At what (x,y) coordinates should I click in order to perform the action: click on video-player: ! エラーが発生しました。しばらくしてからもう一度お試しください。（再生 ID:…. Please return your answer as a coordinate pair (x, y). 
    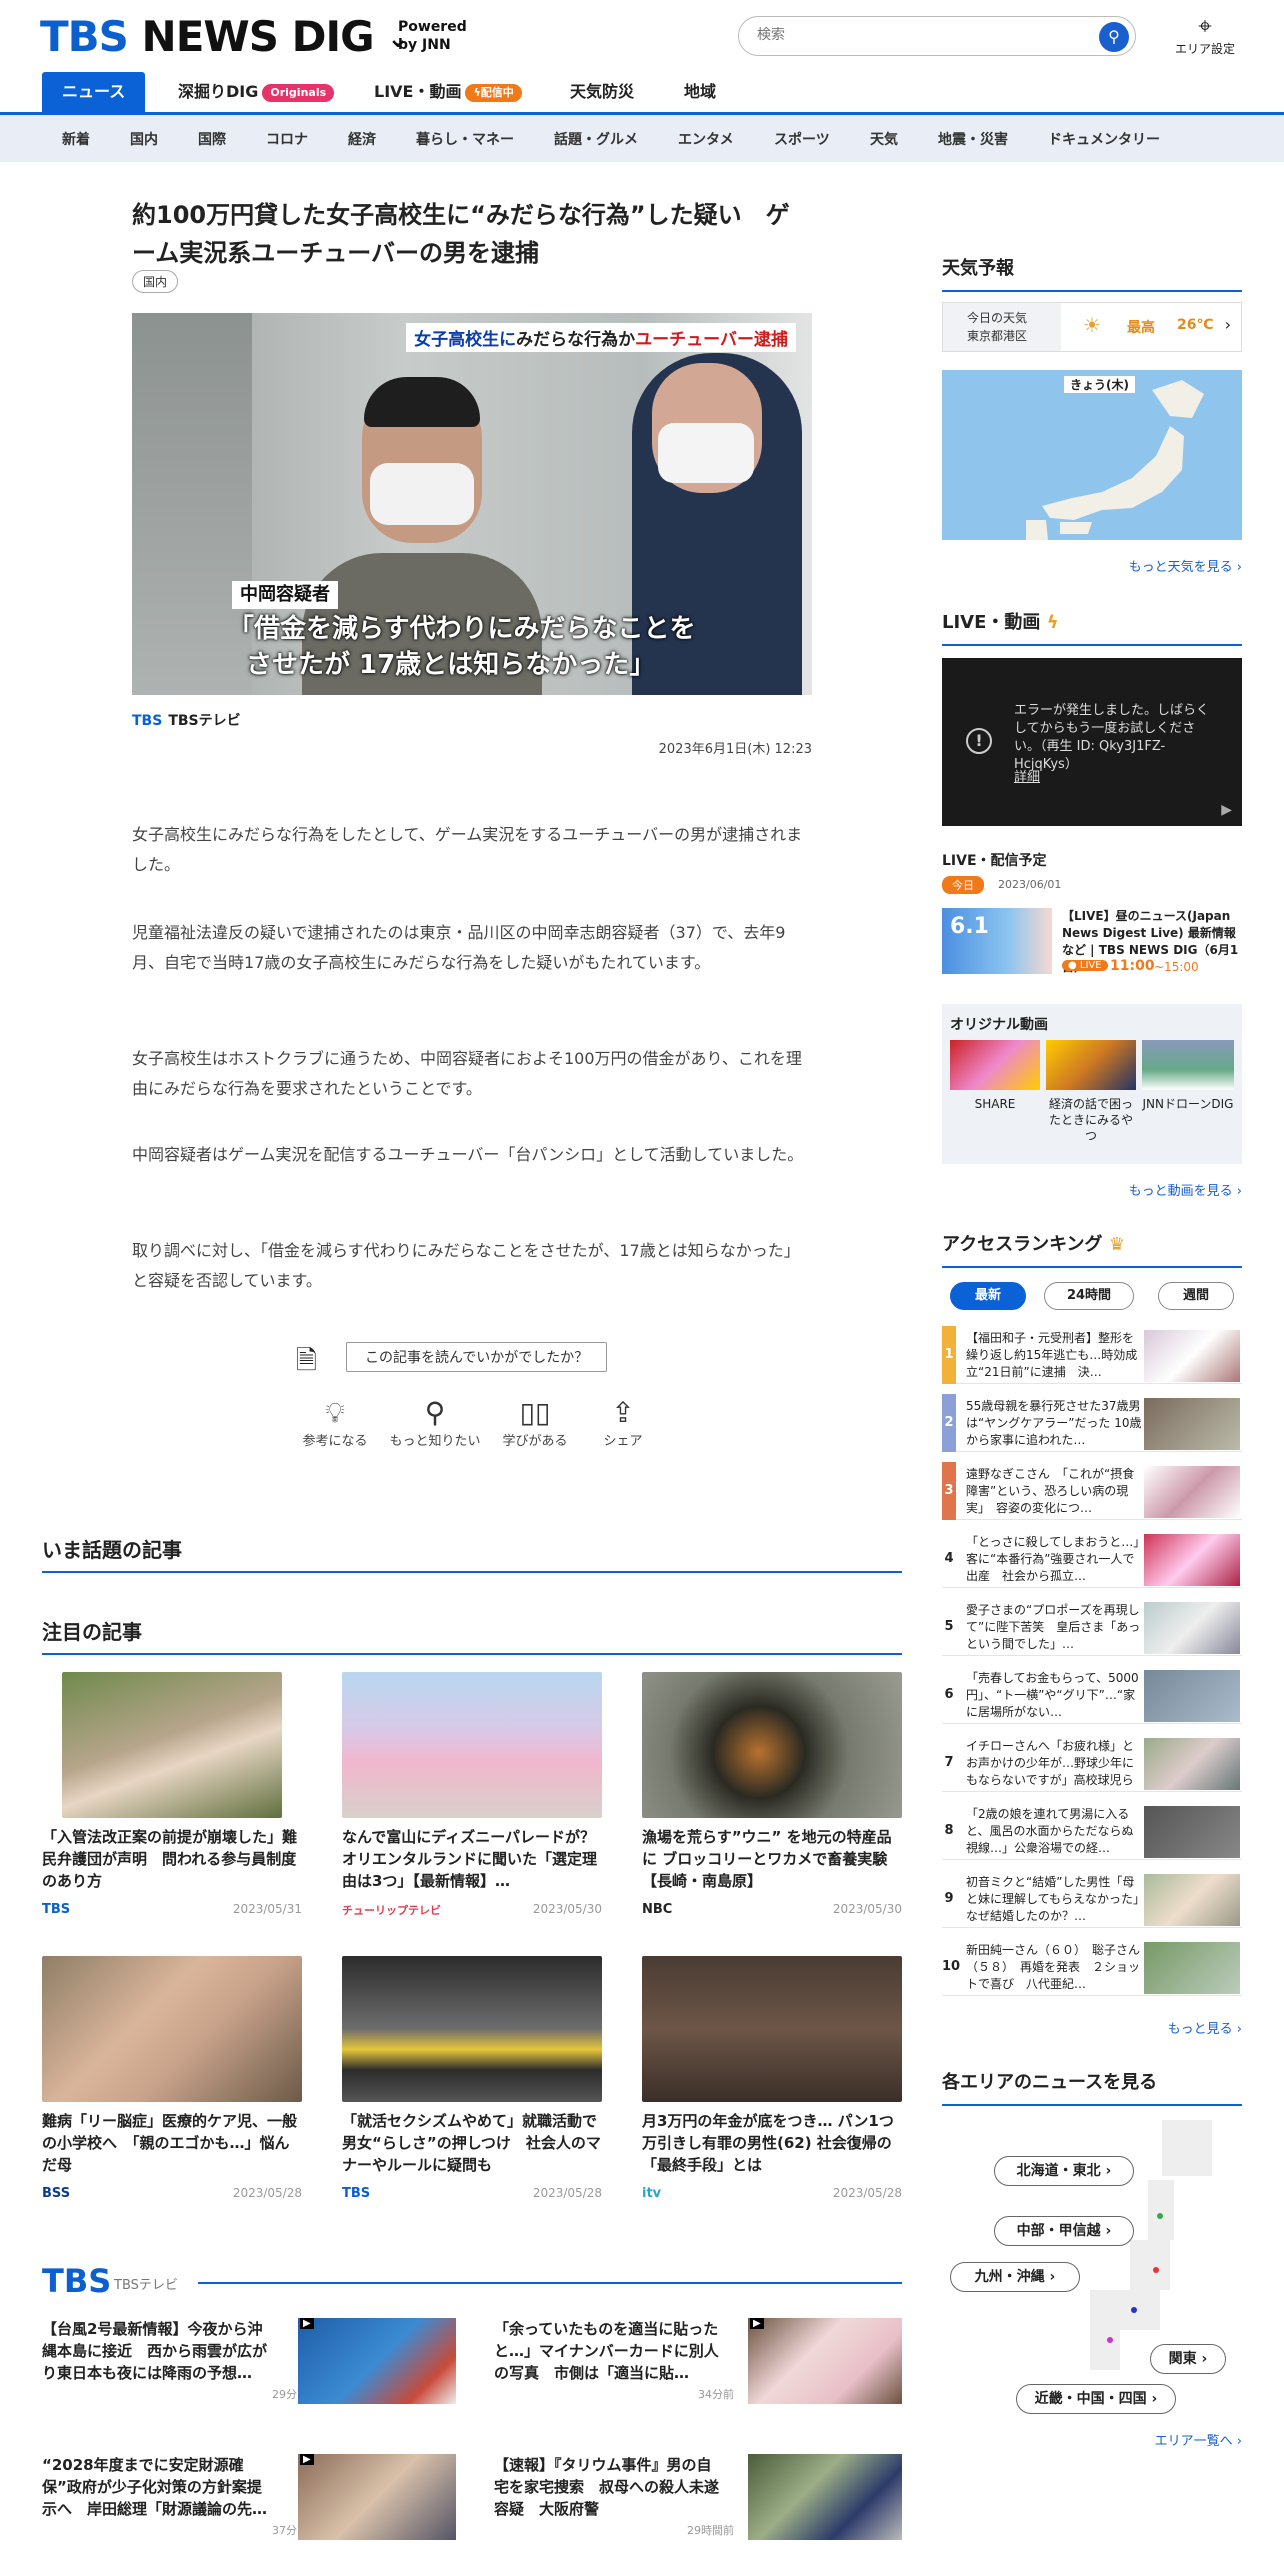
    Looking at the image, I should click on (1092, 742).